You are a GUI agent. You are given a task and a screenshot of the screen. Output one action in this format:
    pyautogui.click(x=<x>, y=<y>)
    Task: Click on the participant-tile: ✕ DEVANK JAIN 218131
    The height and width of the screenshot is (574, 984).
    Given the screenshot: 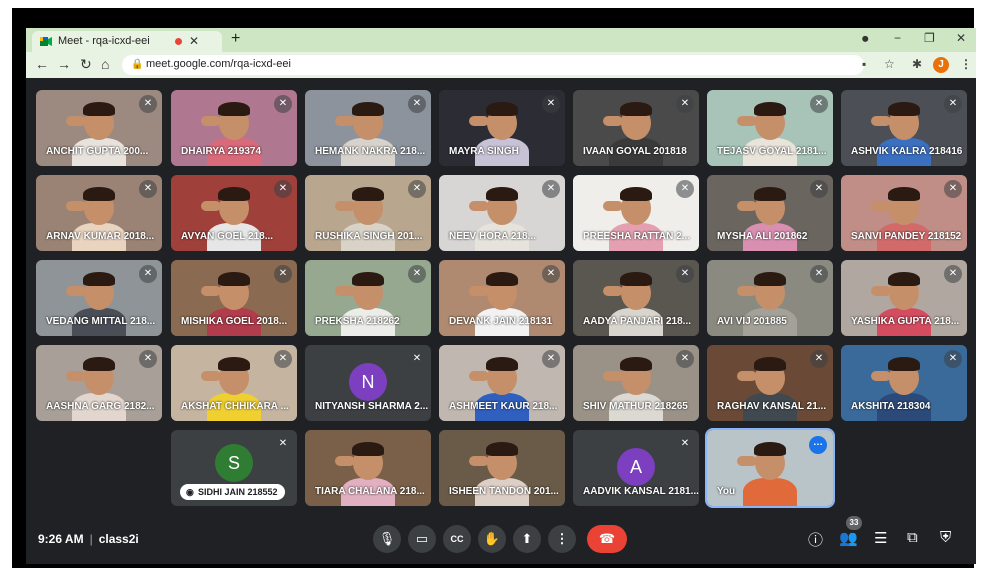 What is the action you would take?
    pyautogui.click(x=502, y=298)
    